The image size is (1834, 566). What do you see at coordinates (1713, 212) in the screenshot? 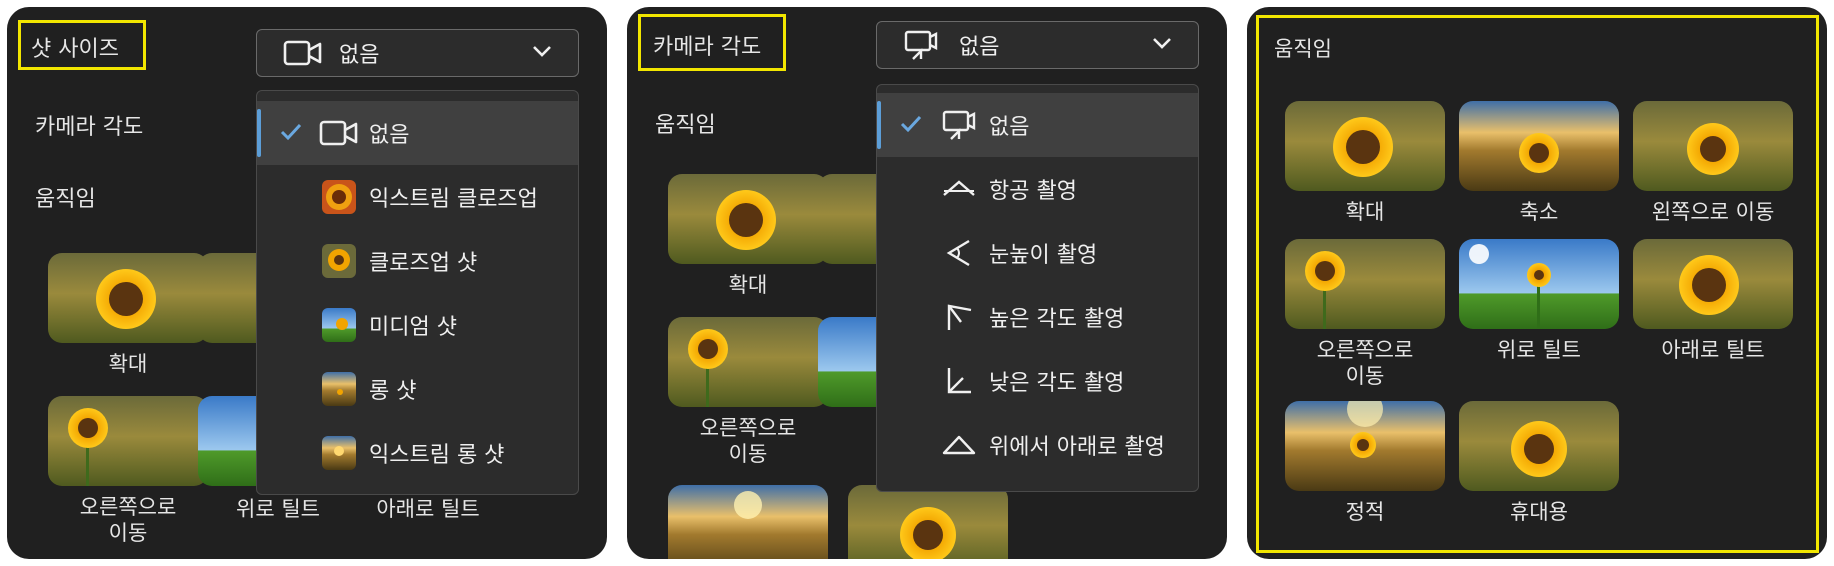
I see `tile-caption: 왼쪽으로 이동` at bounding box center [1713, 212].